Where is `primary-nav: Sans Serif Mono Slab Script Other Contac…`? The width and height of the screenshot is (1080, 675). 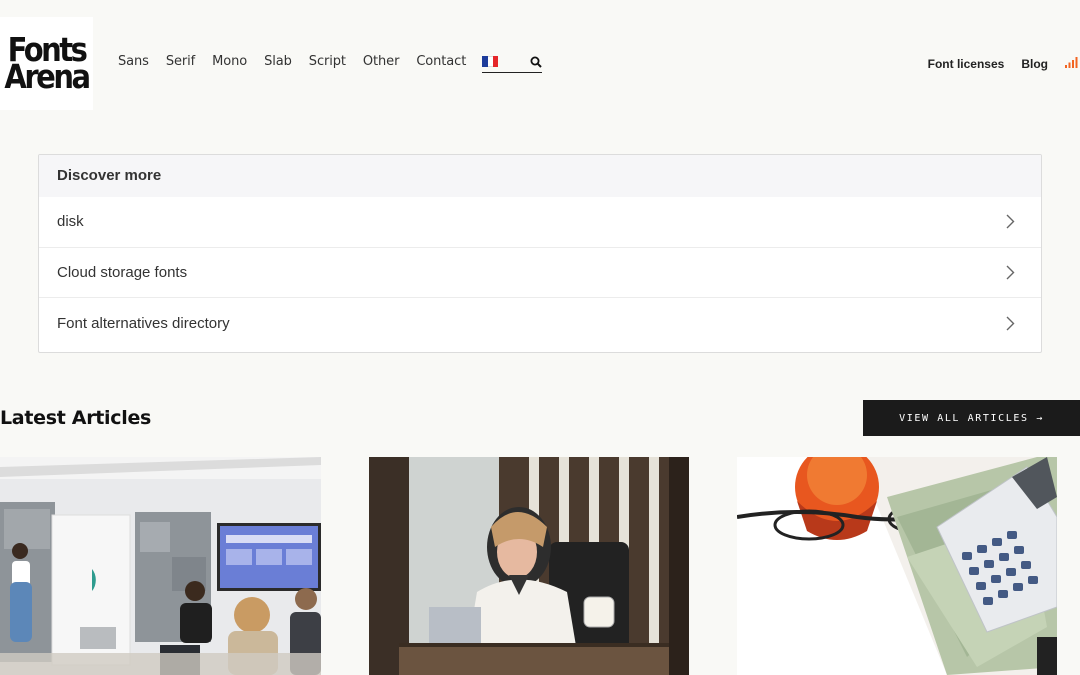 primary-nav: Sans Serif Mono Slab Script Other Contac… is located at coordinates (308, 61).